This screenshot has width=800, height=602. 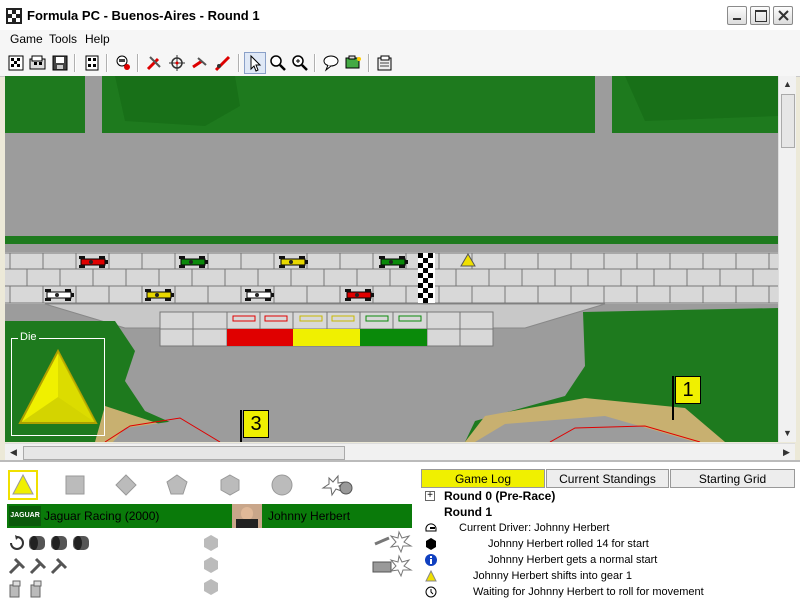 What do you see at coordinates (230, 485) in the screenshot?
I see `hexagon-icon` at bounding box center [230, 485].